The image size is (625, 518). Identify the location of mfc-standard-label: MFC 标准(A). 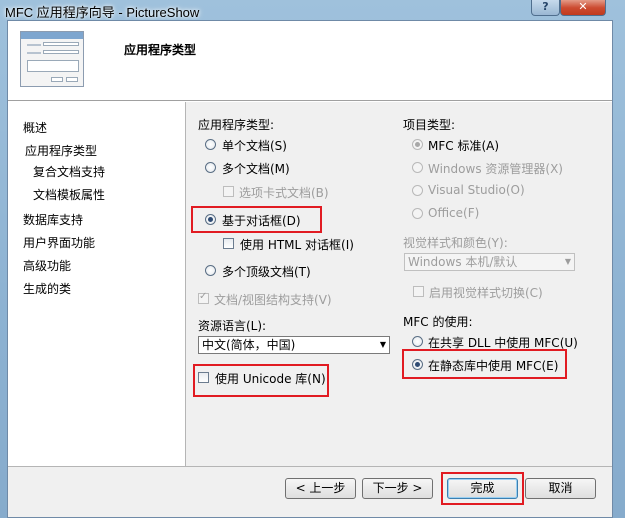
(464, 146).